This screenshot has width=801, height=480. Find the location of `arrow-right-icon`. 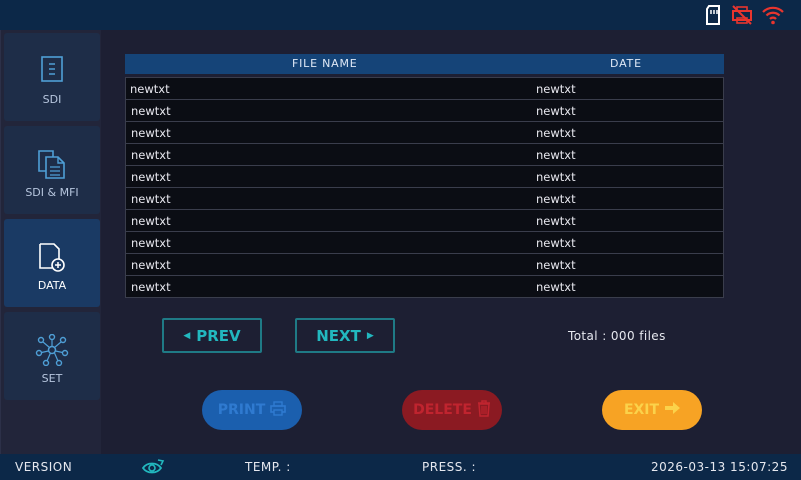

arrow-right-icon is located at coordinates (672, 410).